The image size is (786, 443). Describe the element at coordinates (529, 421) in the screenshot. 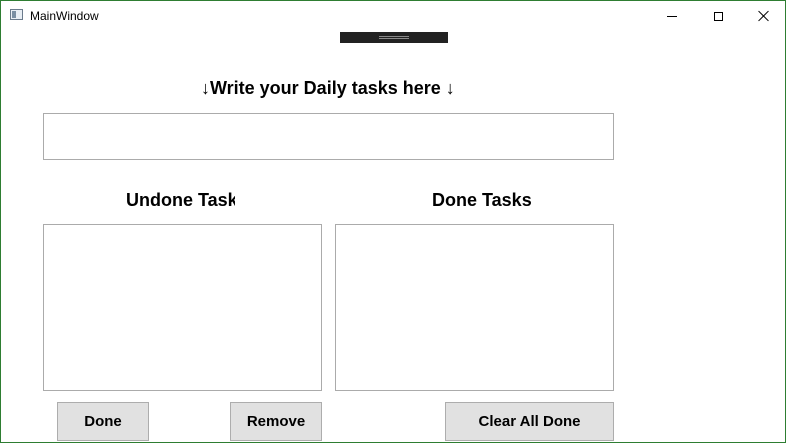

I see `clear-all-done-button: Clear All Done` at that location.